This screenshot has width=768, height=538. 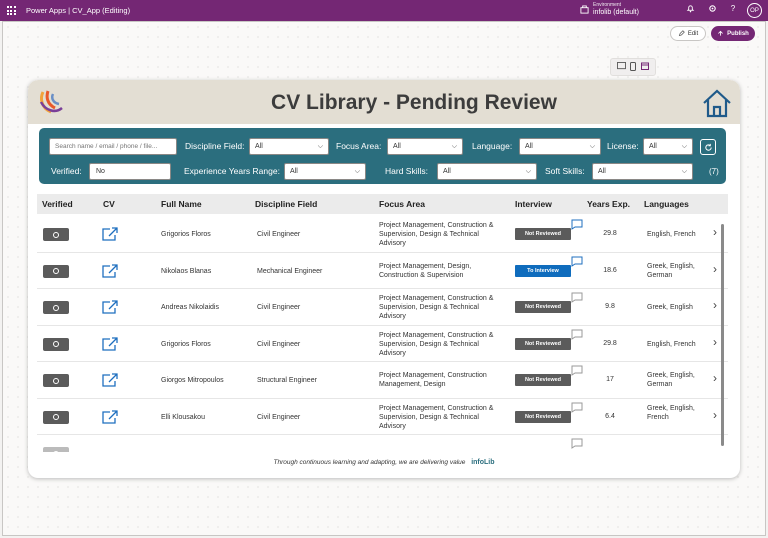 I want to click on calendar-icon, so click(x=644, y=67).